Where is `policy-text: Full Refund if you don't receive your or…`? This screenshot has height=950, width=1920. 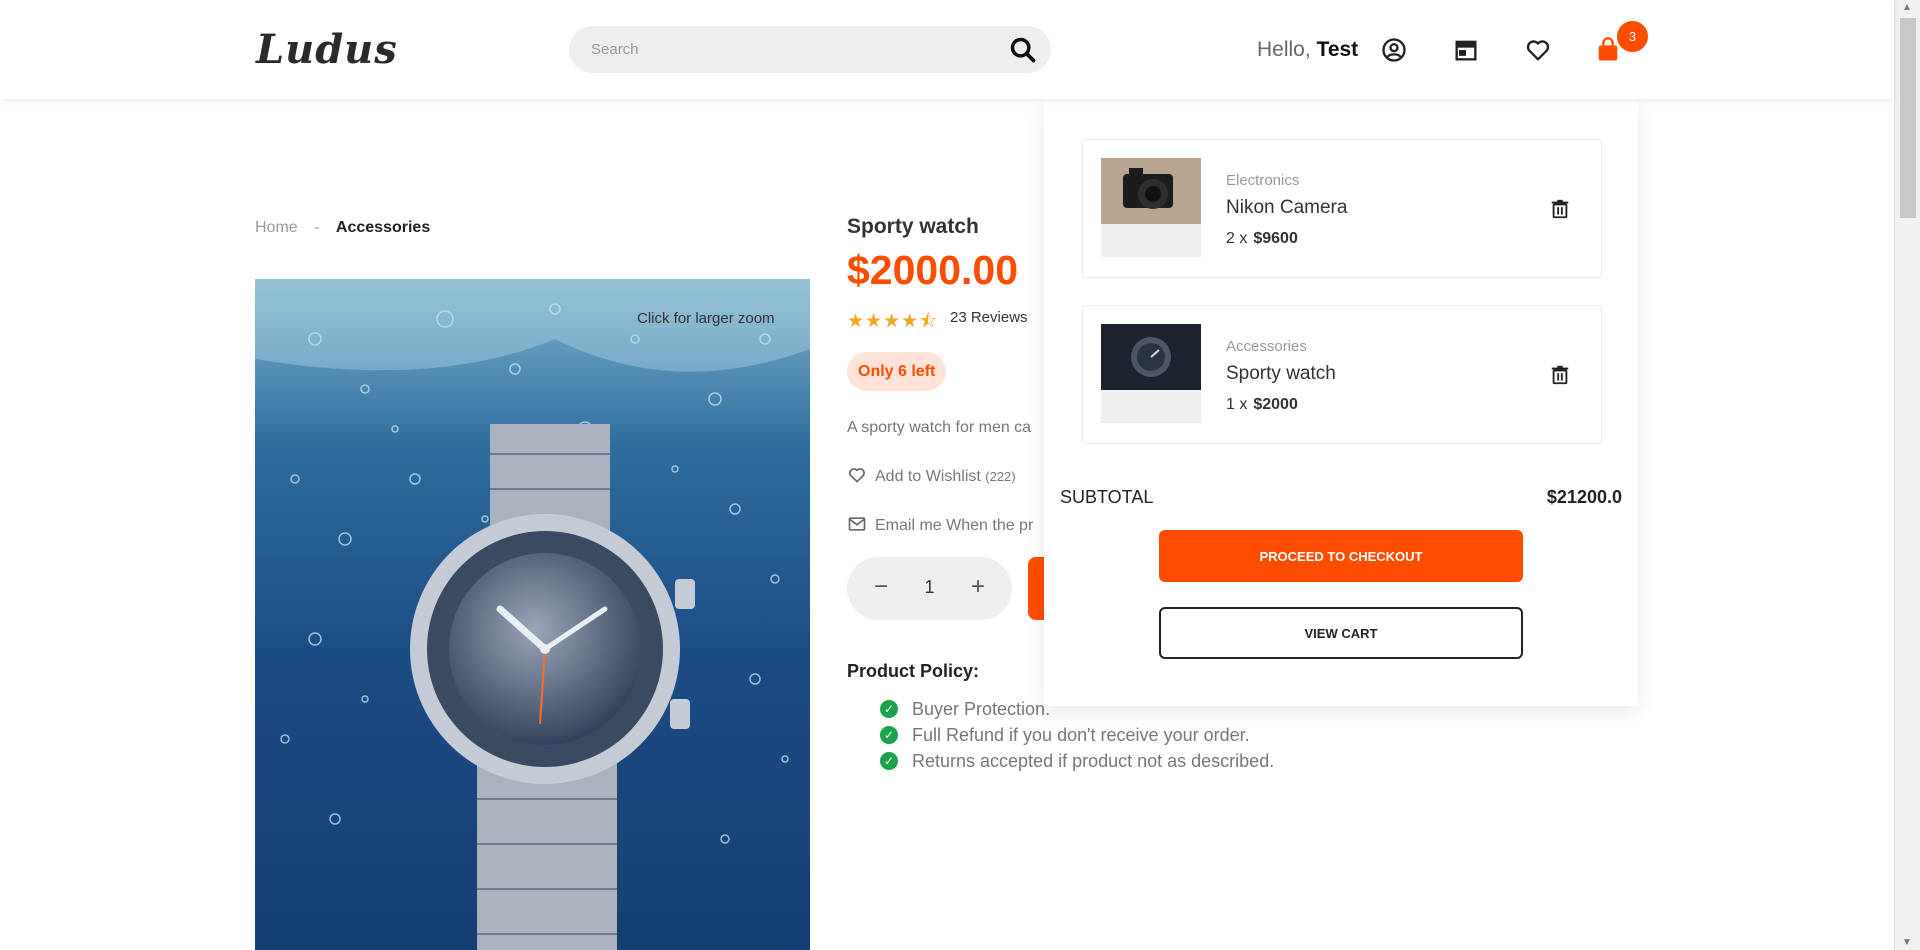 policy-text: Full Refund if you don't receive your or… is located at coordinates (1081, 735).